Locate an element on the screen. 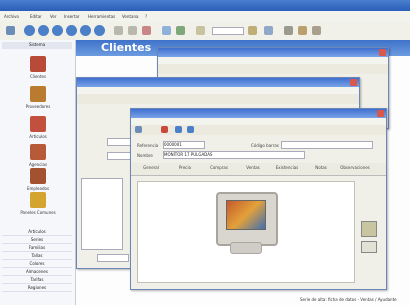  save-icon is located at coordinates (138, 129).